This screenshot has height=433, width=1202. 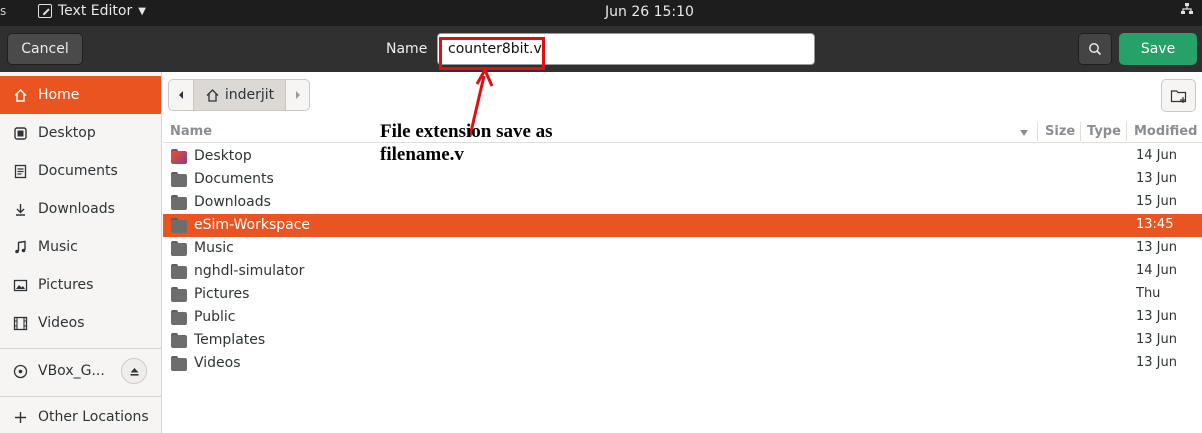 I want to click on file-row: Templates 13 Jun, so click(x=682, y=340).